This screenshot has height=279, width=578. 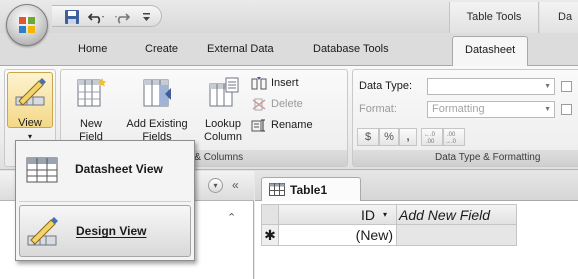 What do you see at coordinates (223, 110) in the screenshot?
I see `lookup-column-button: Lookup Column` at bounding box center [223, 110].